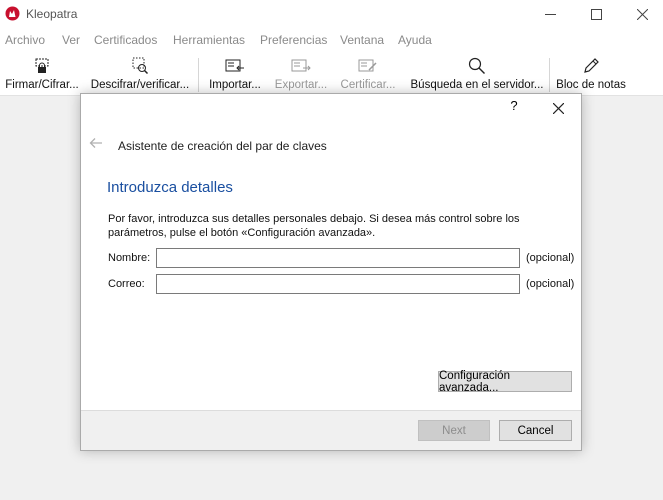  Describe the element at coordinates (125, 40) in the screenshot. I see `menu-certificados: Certificados` at that location.